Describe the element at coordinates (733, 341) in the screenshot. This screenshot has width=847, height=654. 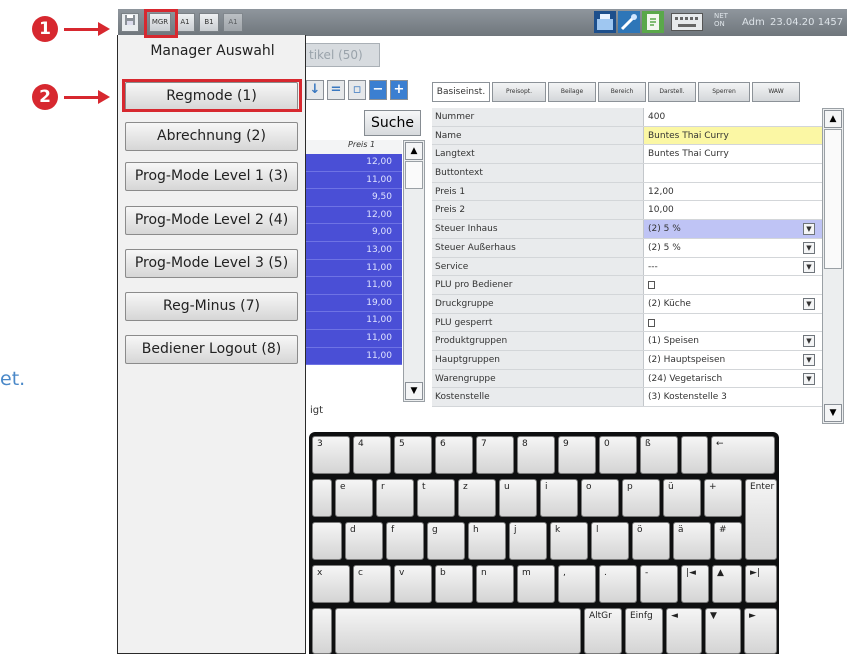
I see `select-field: (1) Speisen ▼` at that location.